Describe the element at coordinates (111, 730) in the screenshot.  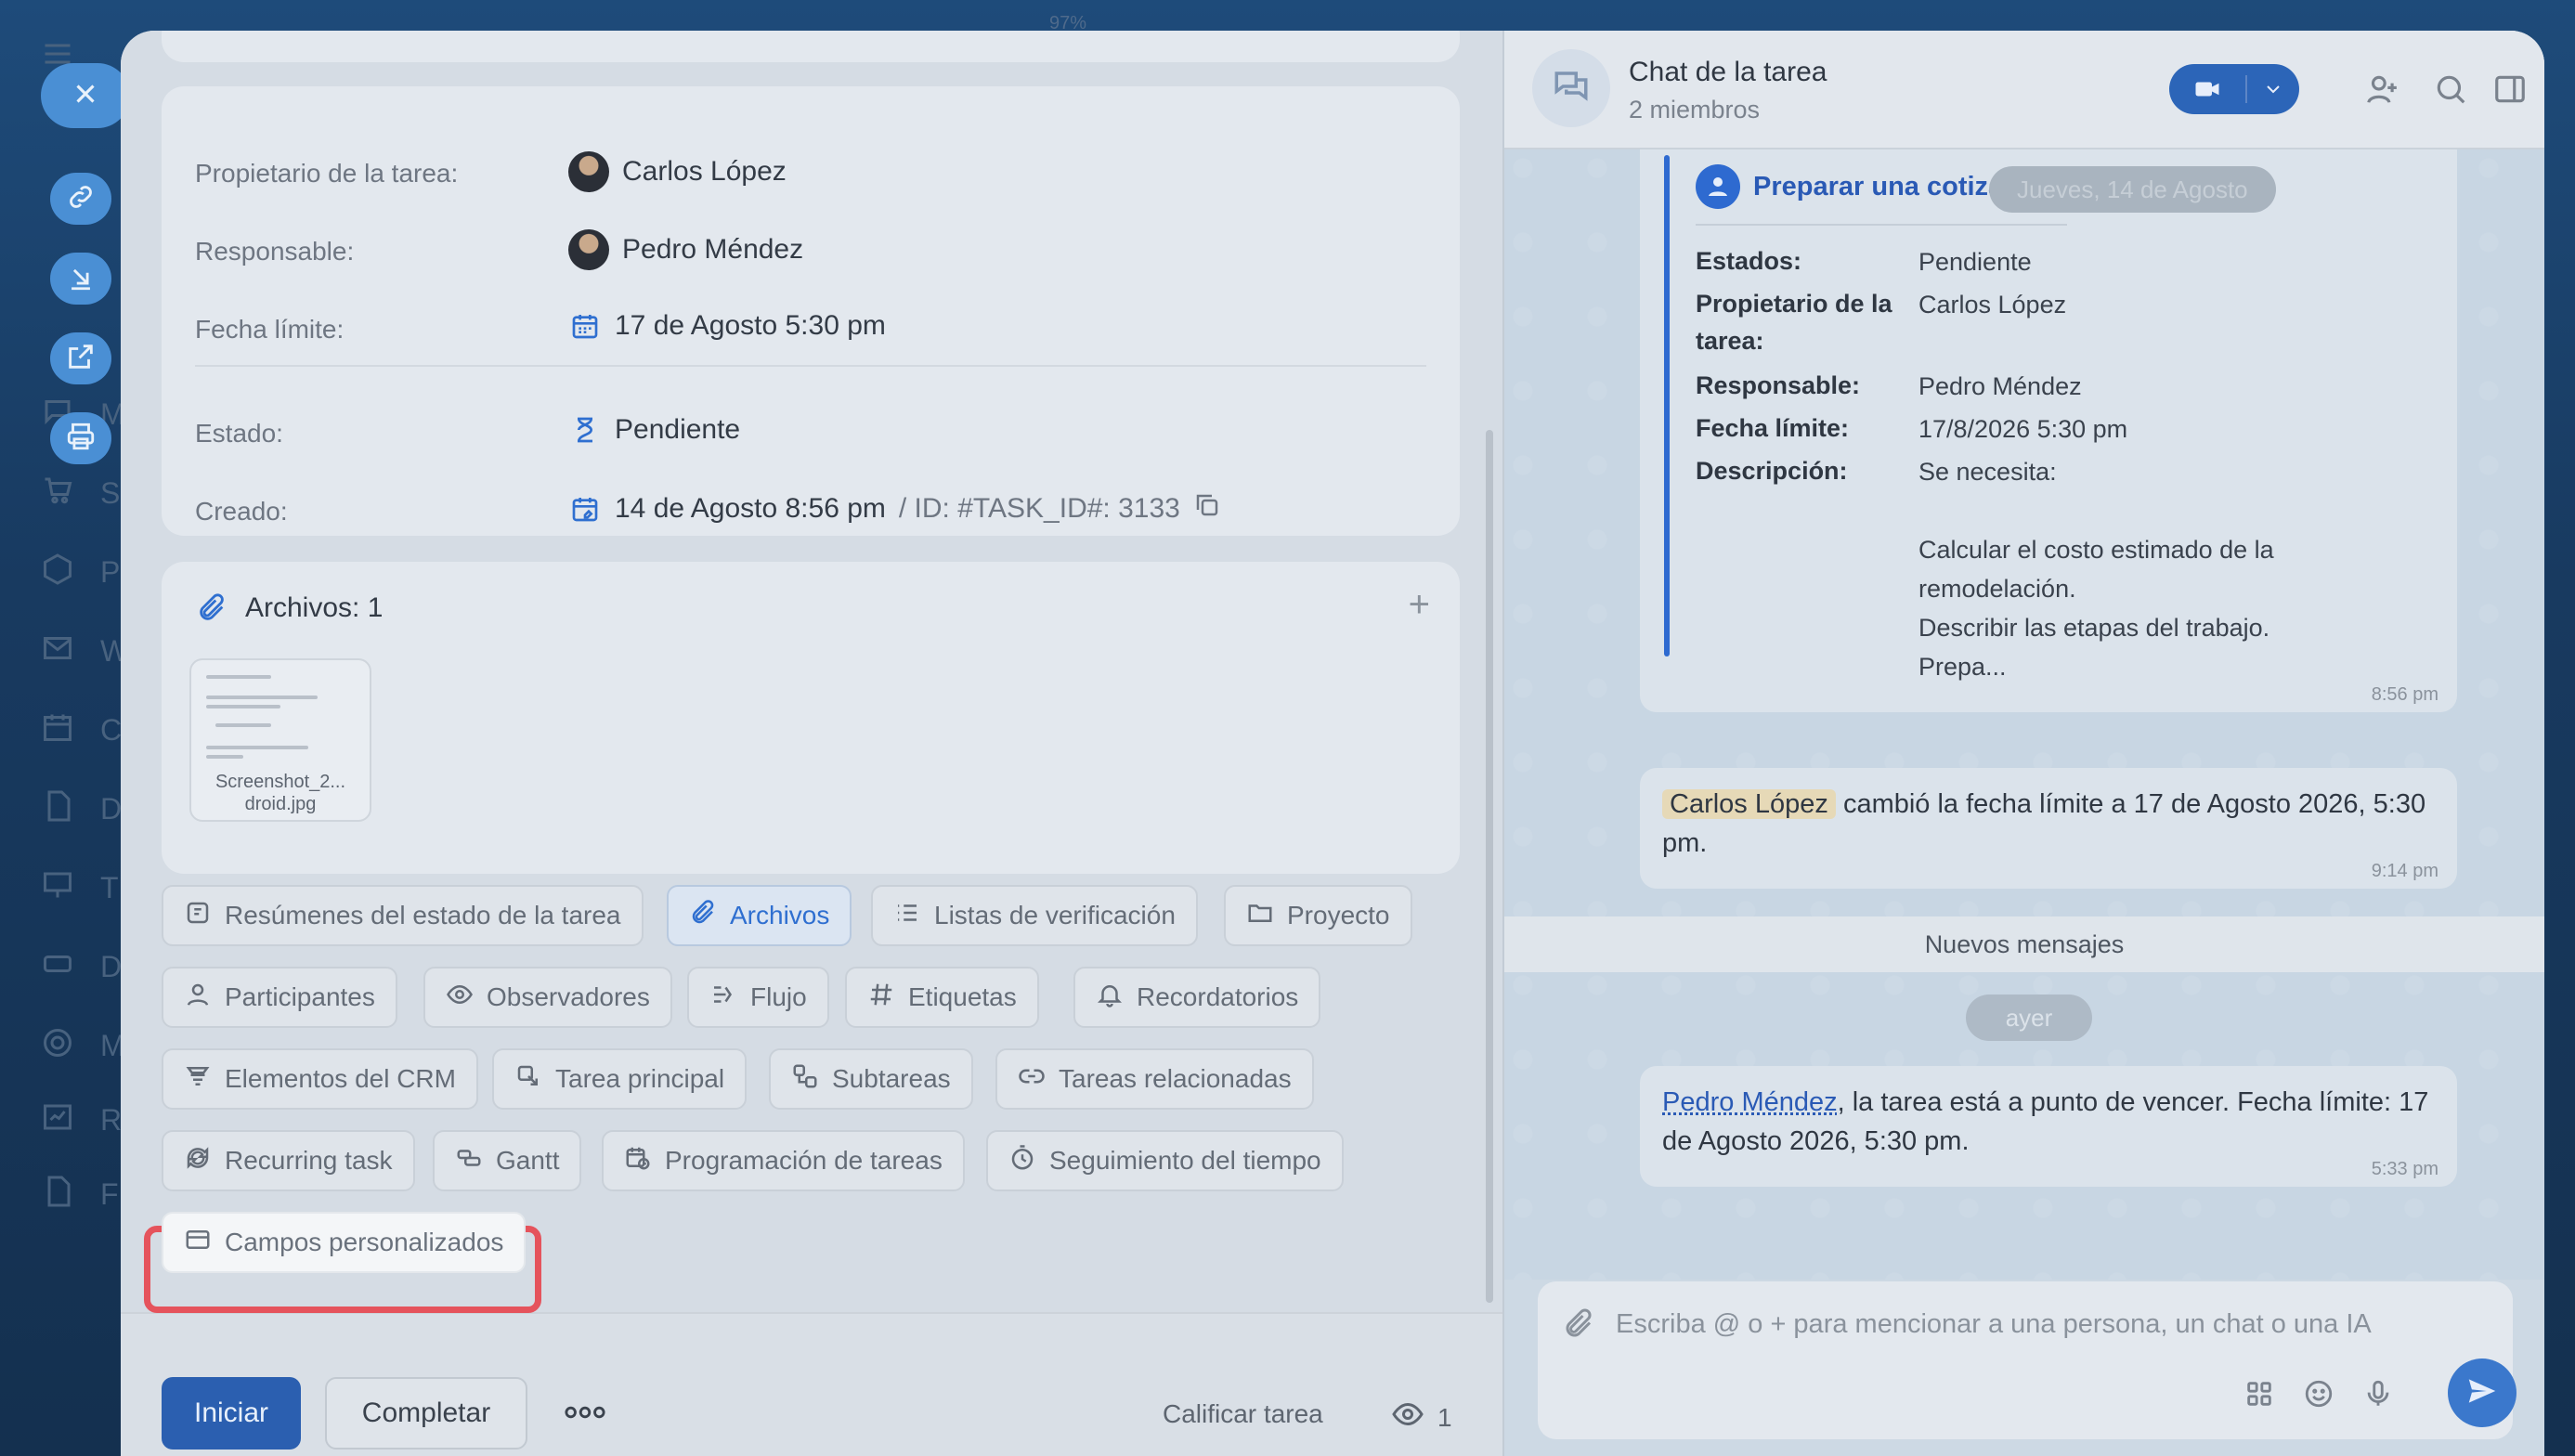
I see `sidebar-letter: C` at that location.